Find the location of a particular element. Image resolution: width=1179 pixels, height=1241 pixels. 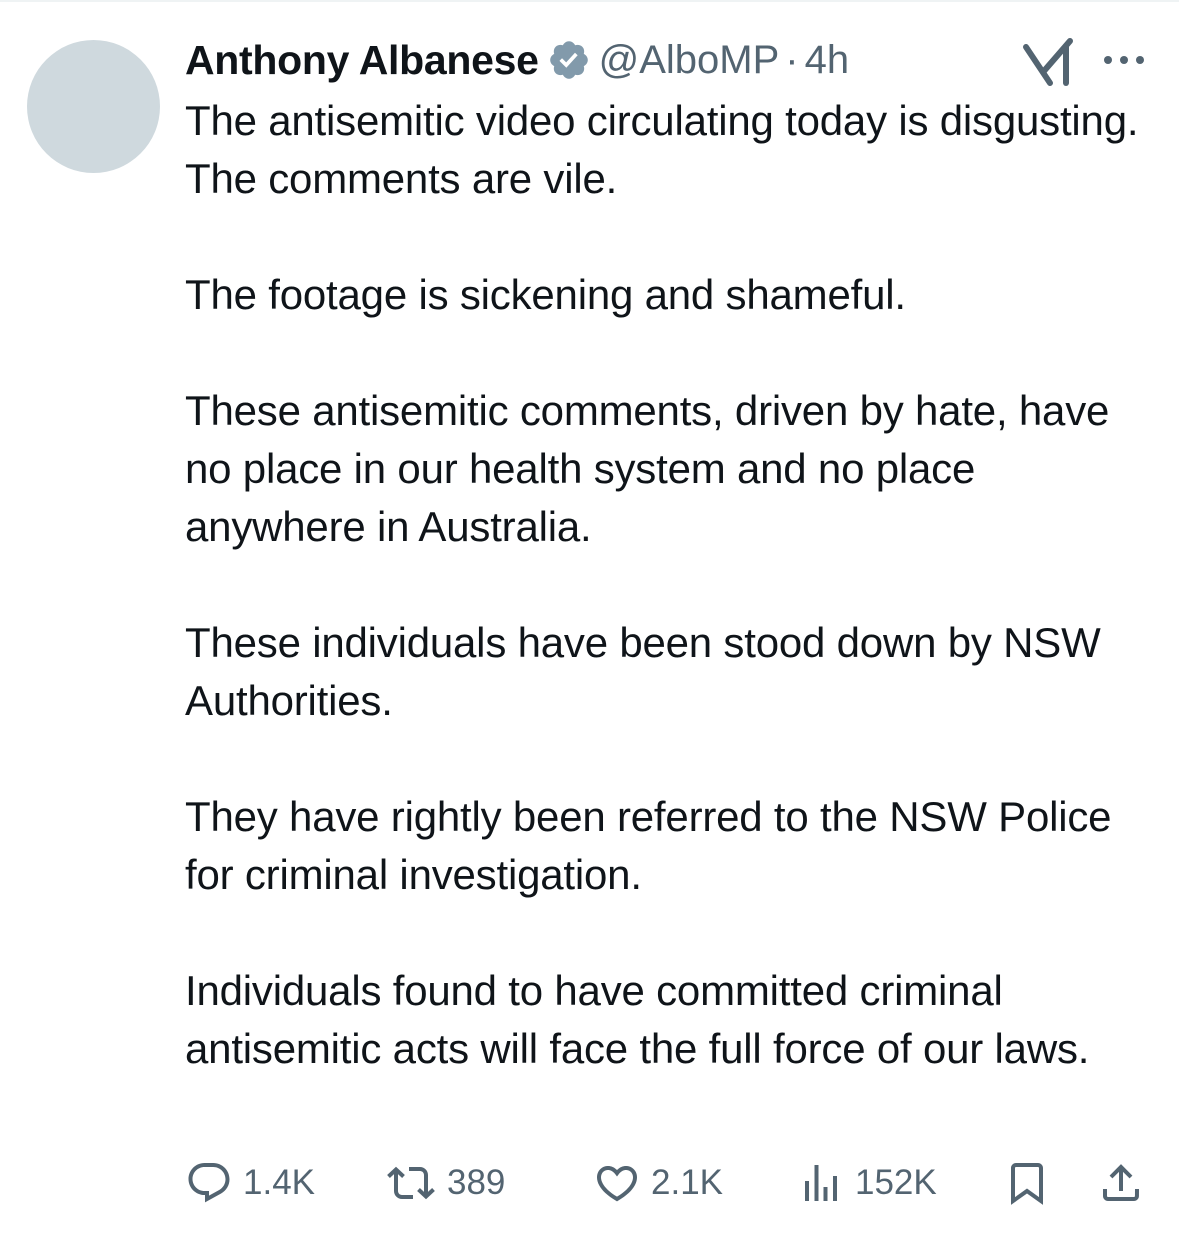

display-name: Anthony Albanese is located at coordinates (362, 60).